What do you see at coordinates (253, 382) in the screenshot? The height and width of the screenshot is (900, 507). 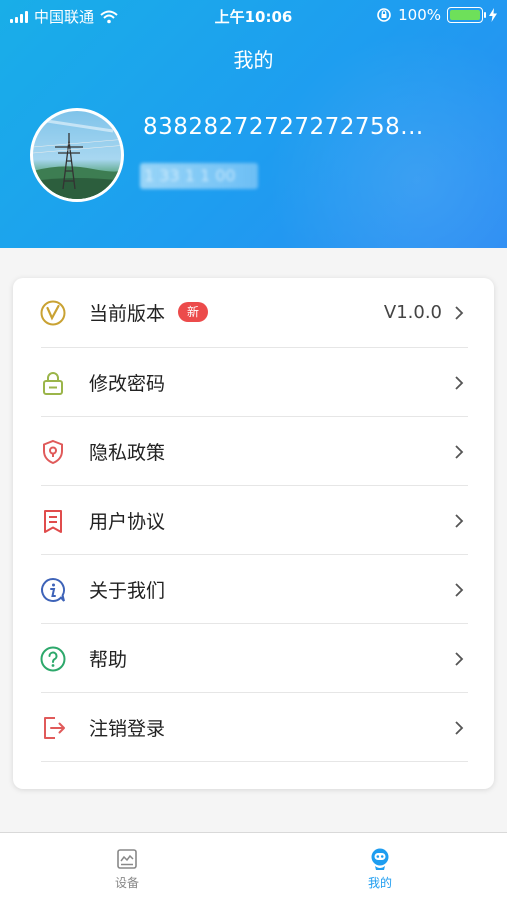 I see `menu-item-change-password: 修改密码` at bounding box center [253, 382].